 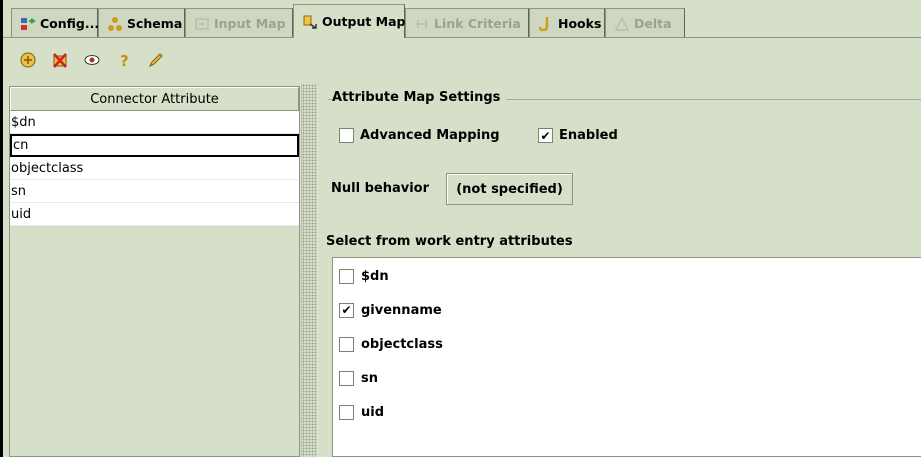 What do you see at coordinates (627, 310) in the screenshot?
I see `list-item: ✔ givenname` at bounding box center [627, 310].